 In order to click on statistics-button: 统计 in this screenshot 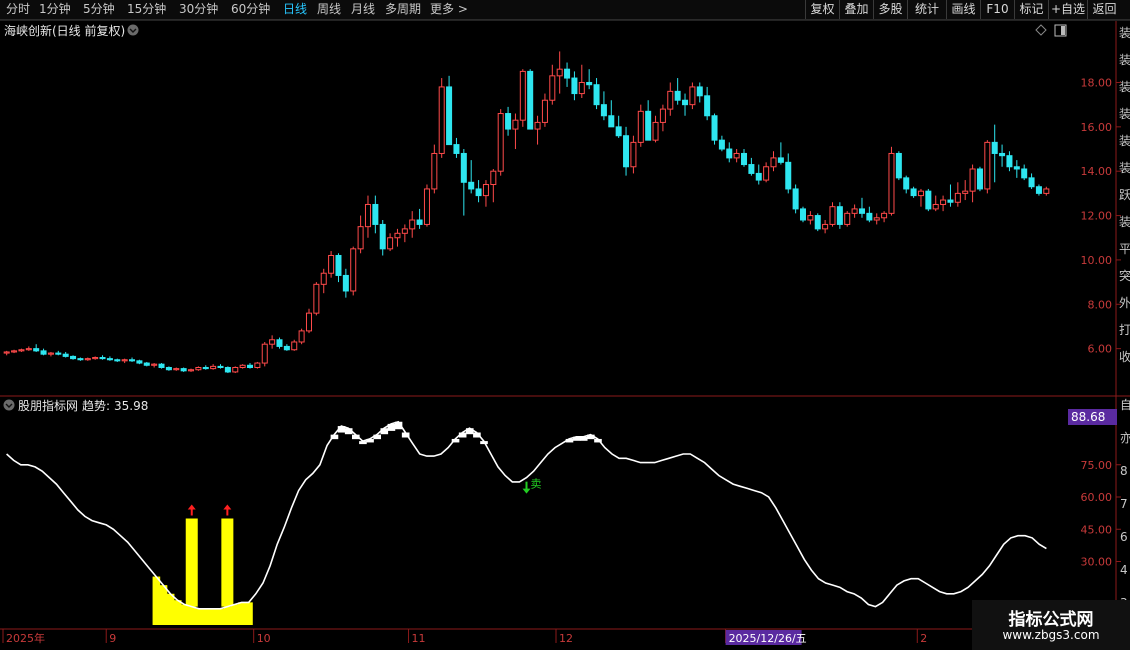, I will do `click(926, 9)`.